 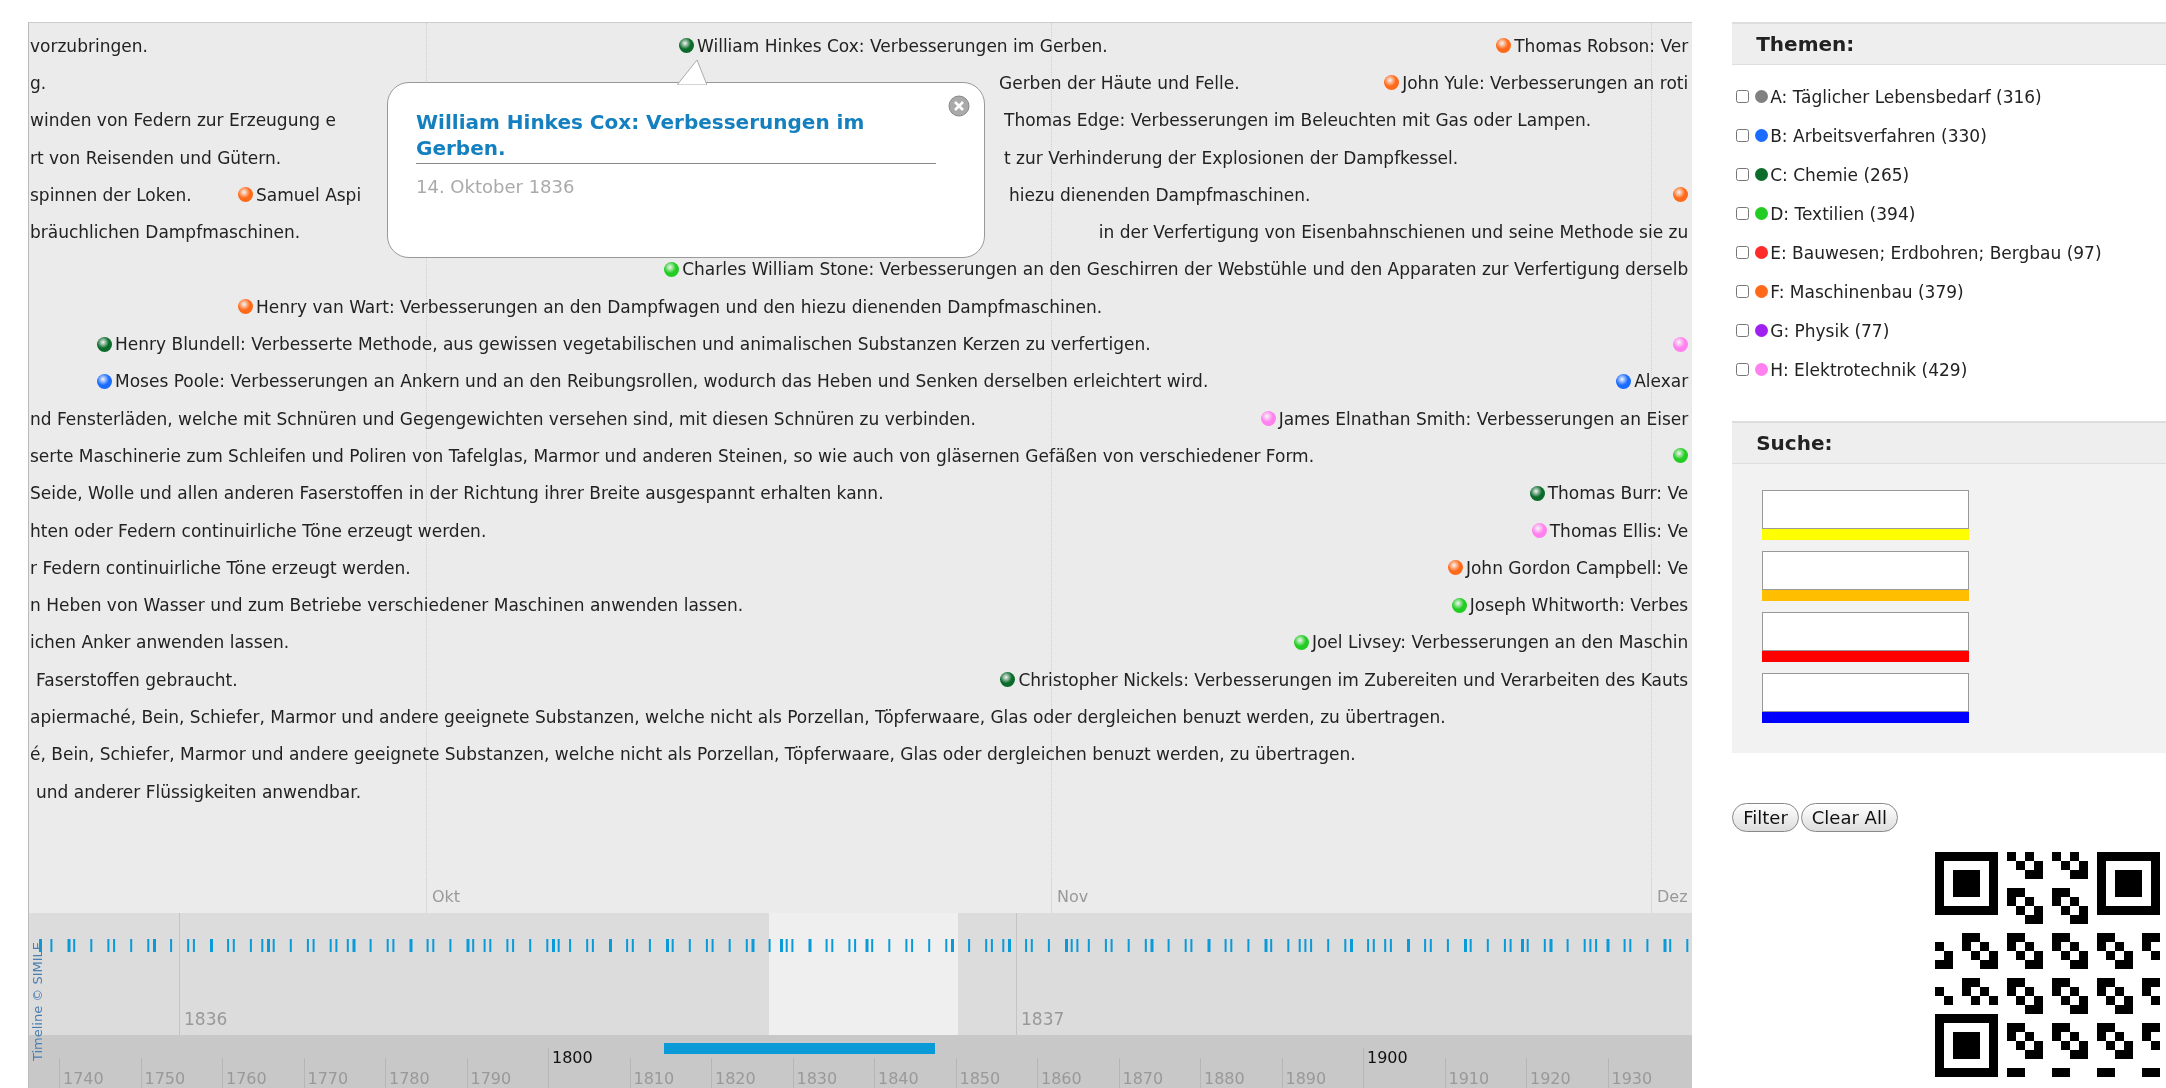 What do you see at coordinates (1765, 817) in the screenshot?
I see `action-button: Filter` at bounding box center [1765, 817].